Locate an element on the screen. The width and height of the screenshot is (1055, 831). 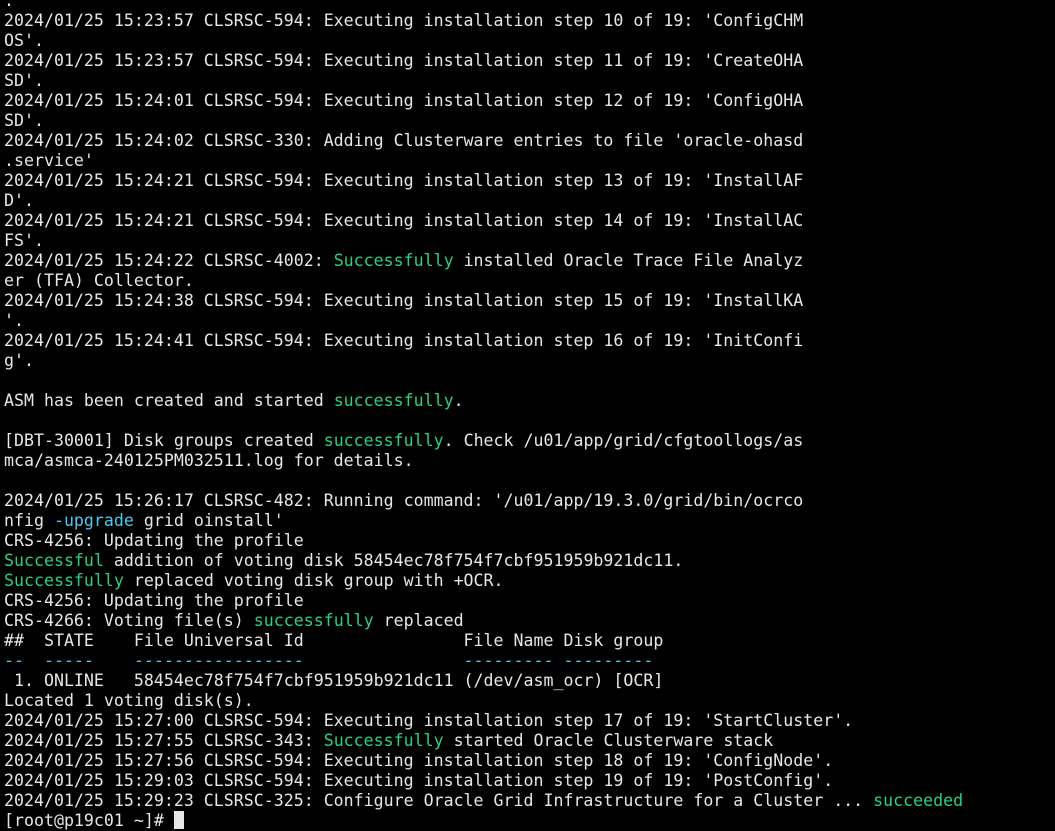
terminal-text: '. is located at coordinates (14, 320).